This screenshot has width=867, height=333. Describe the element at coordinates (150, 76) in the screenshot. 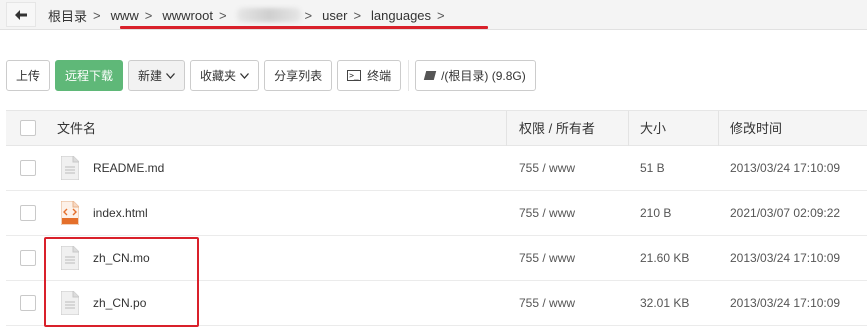

I see `new-button-label: 新建` at that location.